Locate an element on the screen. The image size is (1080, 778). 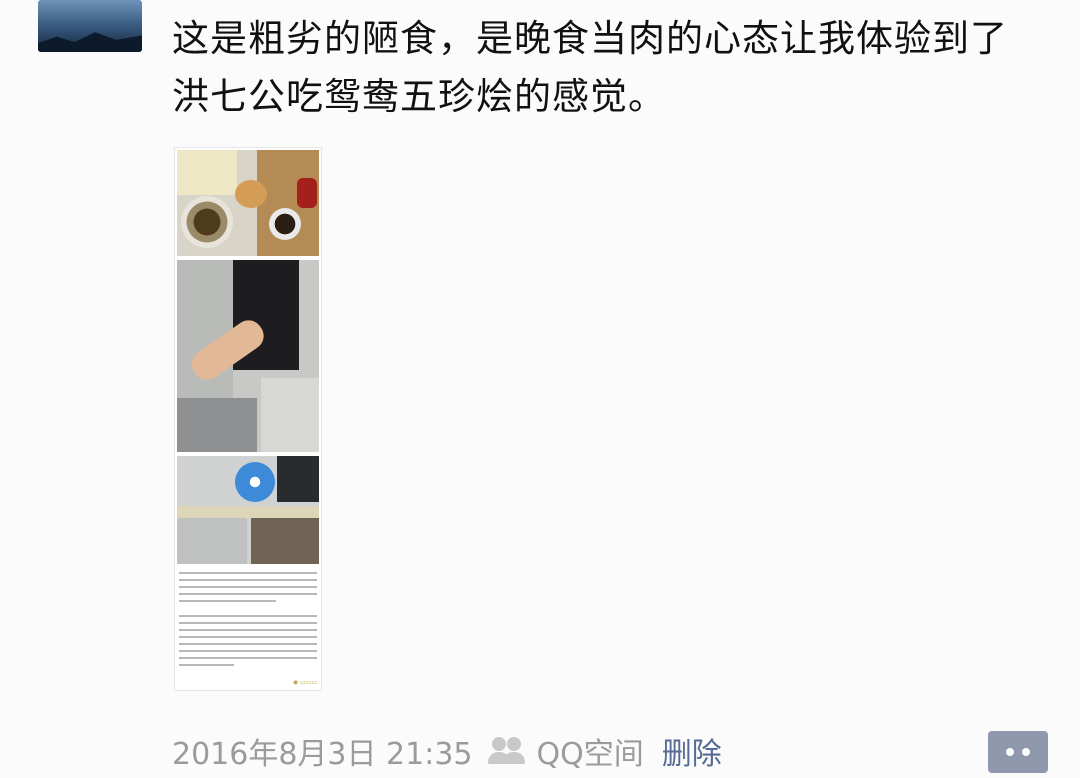
red-bottle is located at coordinates (307, 193).